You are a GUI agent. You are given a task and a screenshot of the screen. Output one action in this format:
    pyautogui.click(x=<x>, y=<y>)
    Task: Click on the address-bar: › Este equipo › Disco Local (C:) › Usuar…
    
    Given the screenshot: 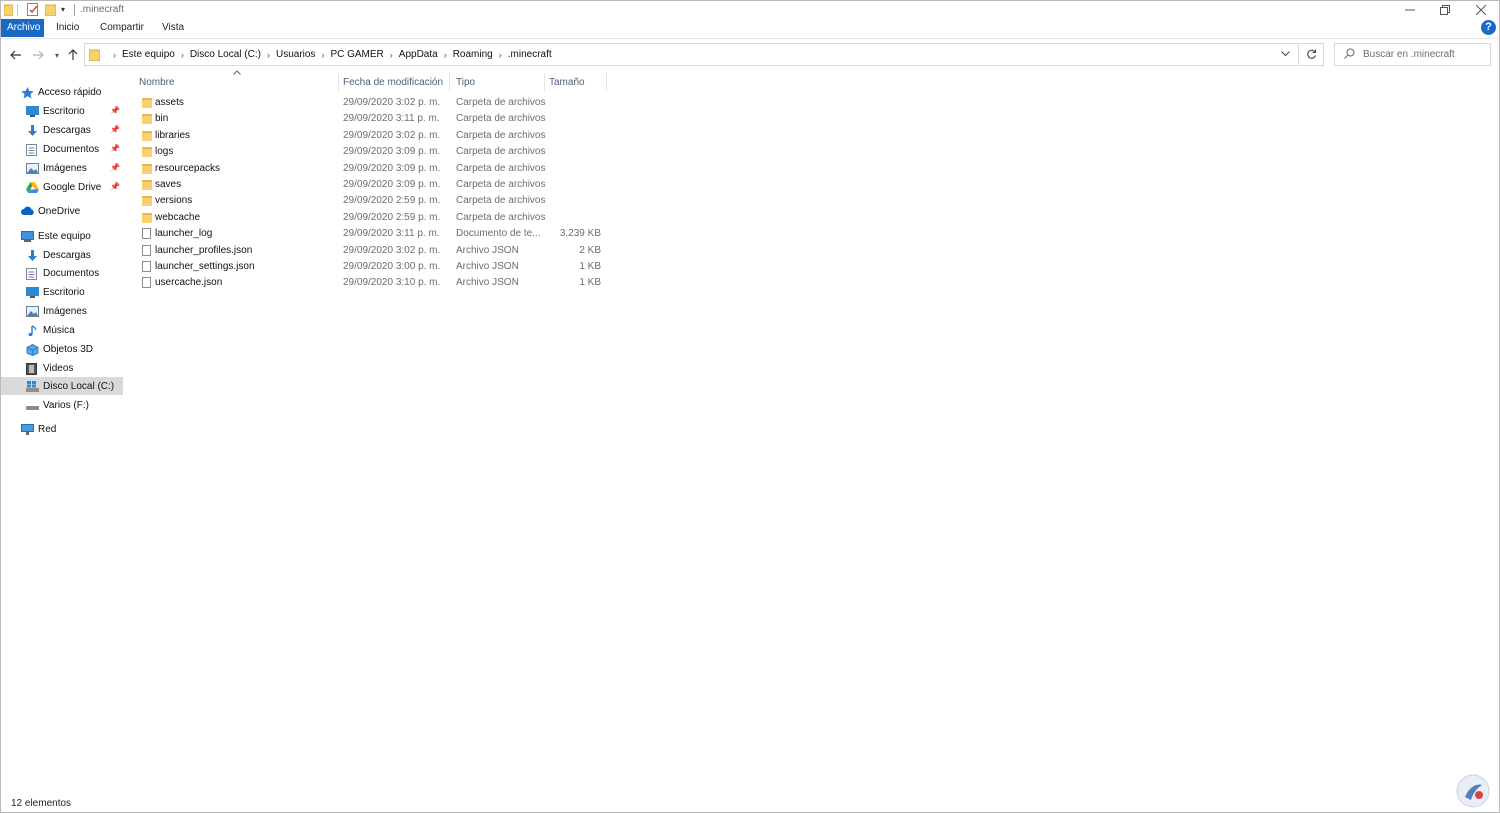 What is the action you would take?
    pyautogui.click(x=691, y=54)
    